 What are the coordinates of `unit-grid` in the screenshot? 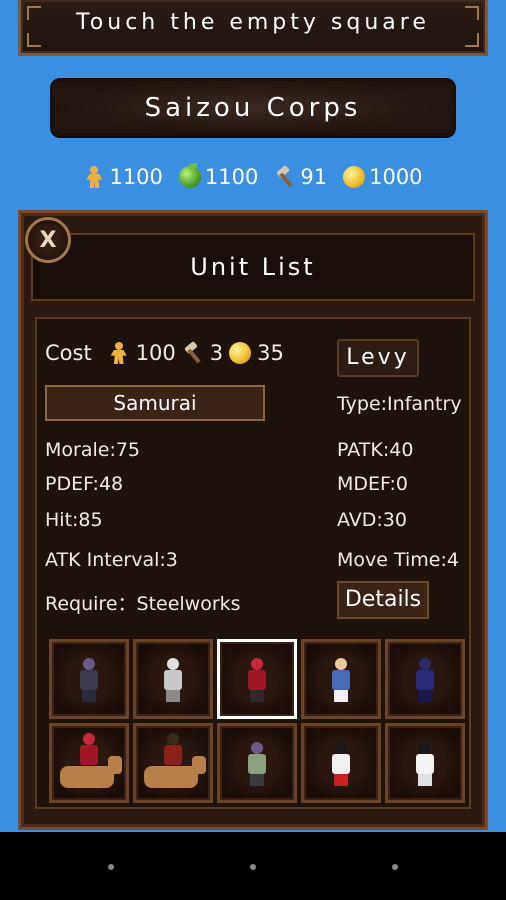 It's located at (257, 721).